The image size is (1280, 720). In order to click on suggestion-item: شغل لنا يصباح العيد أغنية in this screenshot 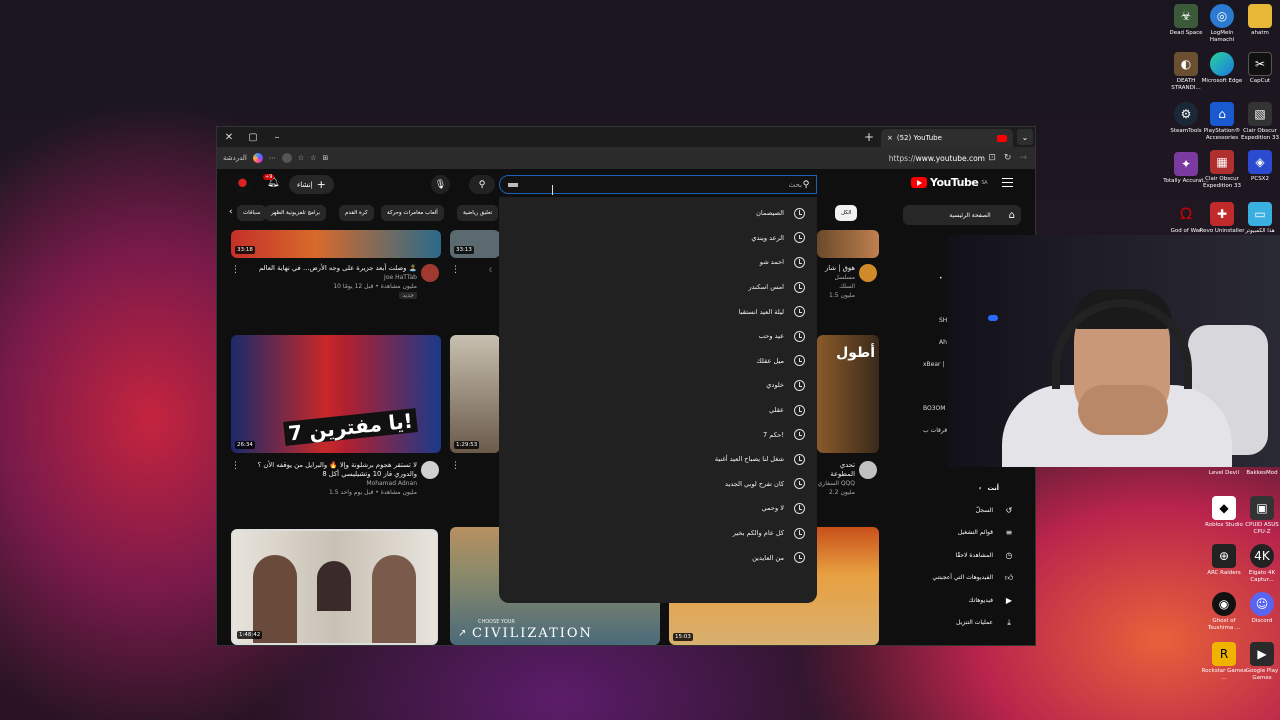, I will do `click(658, 459)`.